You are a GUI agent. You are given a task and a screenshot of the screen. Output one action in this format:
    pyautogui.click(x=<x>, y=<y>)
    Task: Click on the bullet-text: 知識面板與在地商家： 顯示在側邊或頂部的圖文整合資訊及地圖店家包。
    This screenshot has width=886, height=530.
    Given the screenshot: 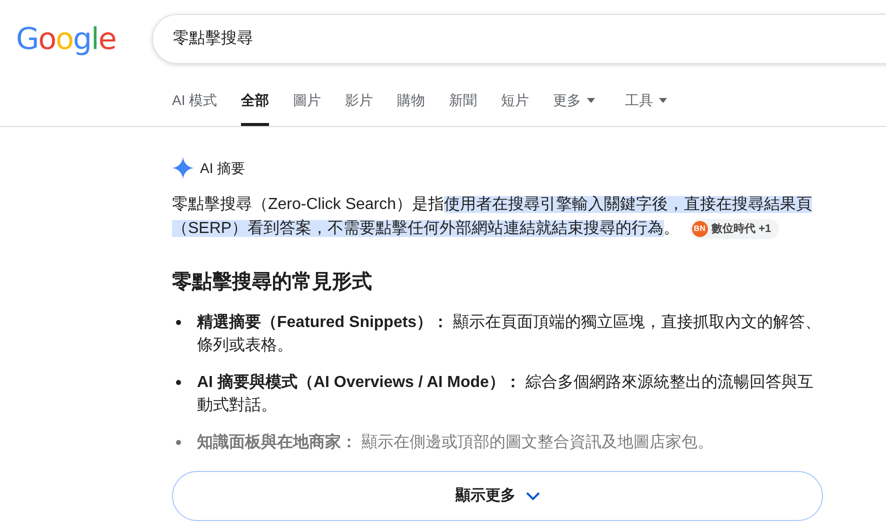 What is the action you would take?
    pyautogui.click(x=455, y=442)
    